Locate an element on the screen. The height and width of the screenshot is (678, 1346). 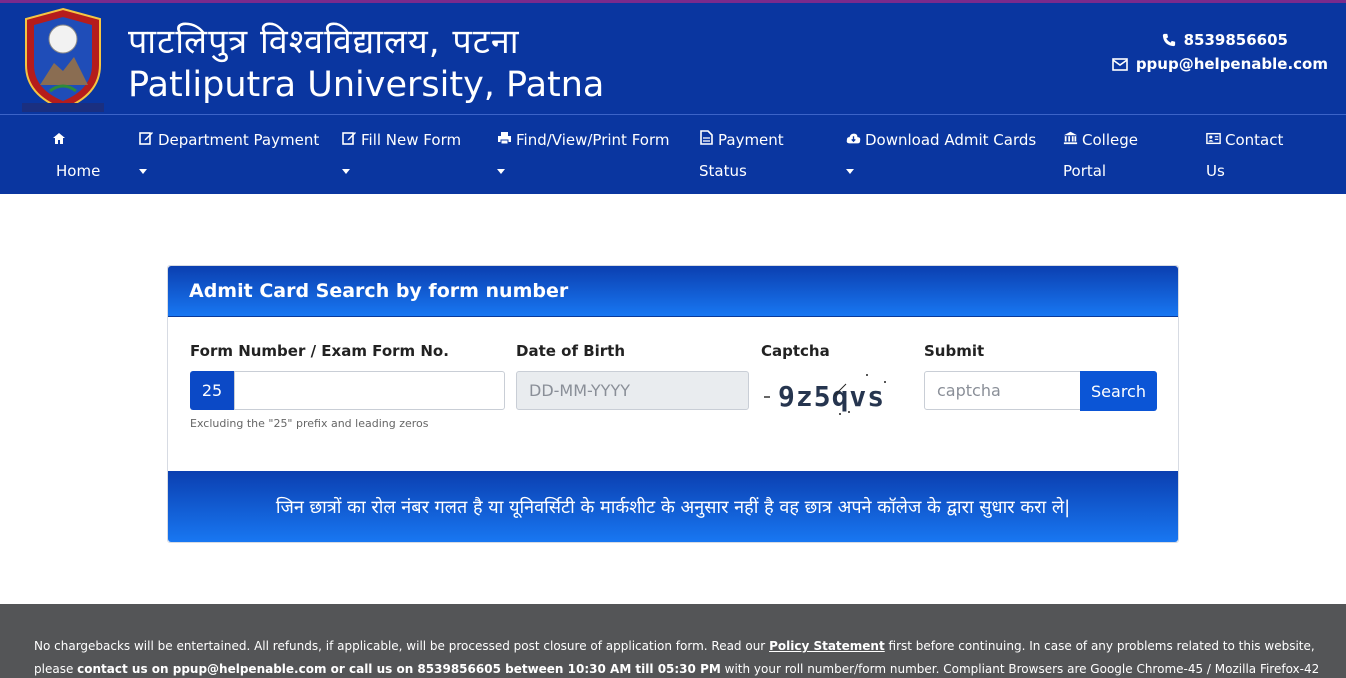
dob-input is located at coordinates (632, 390).